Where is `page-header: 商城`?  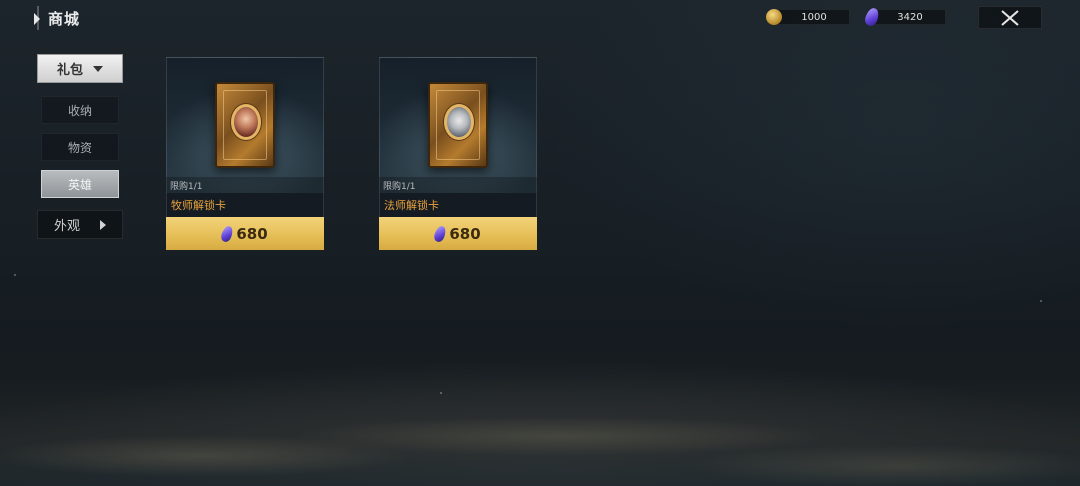
page-header: 商城 is located at coordinates (57, 18).